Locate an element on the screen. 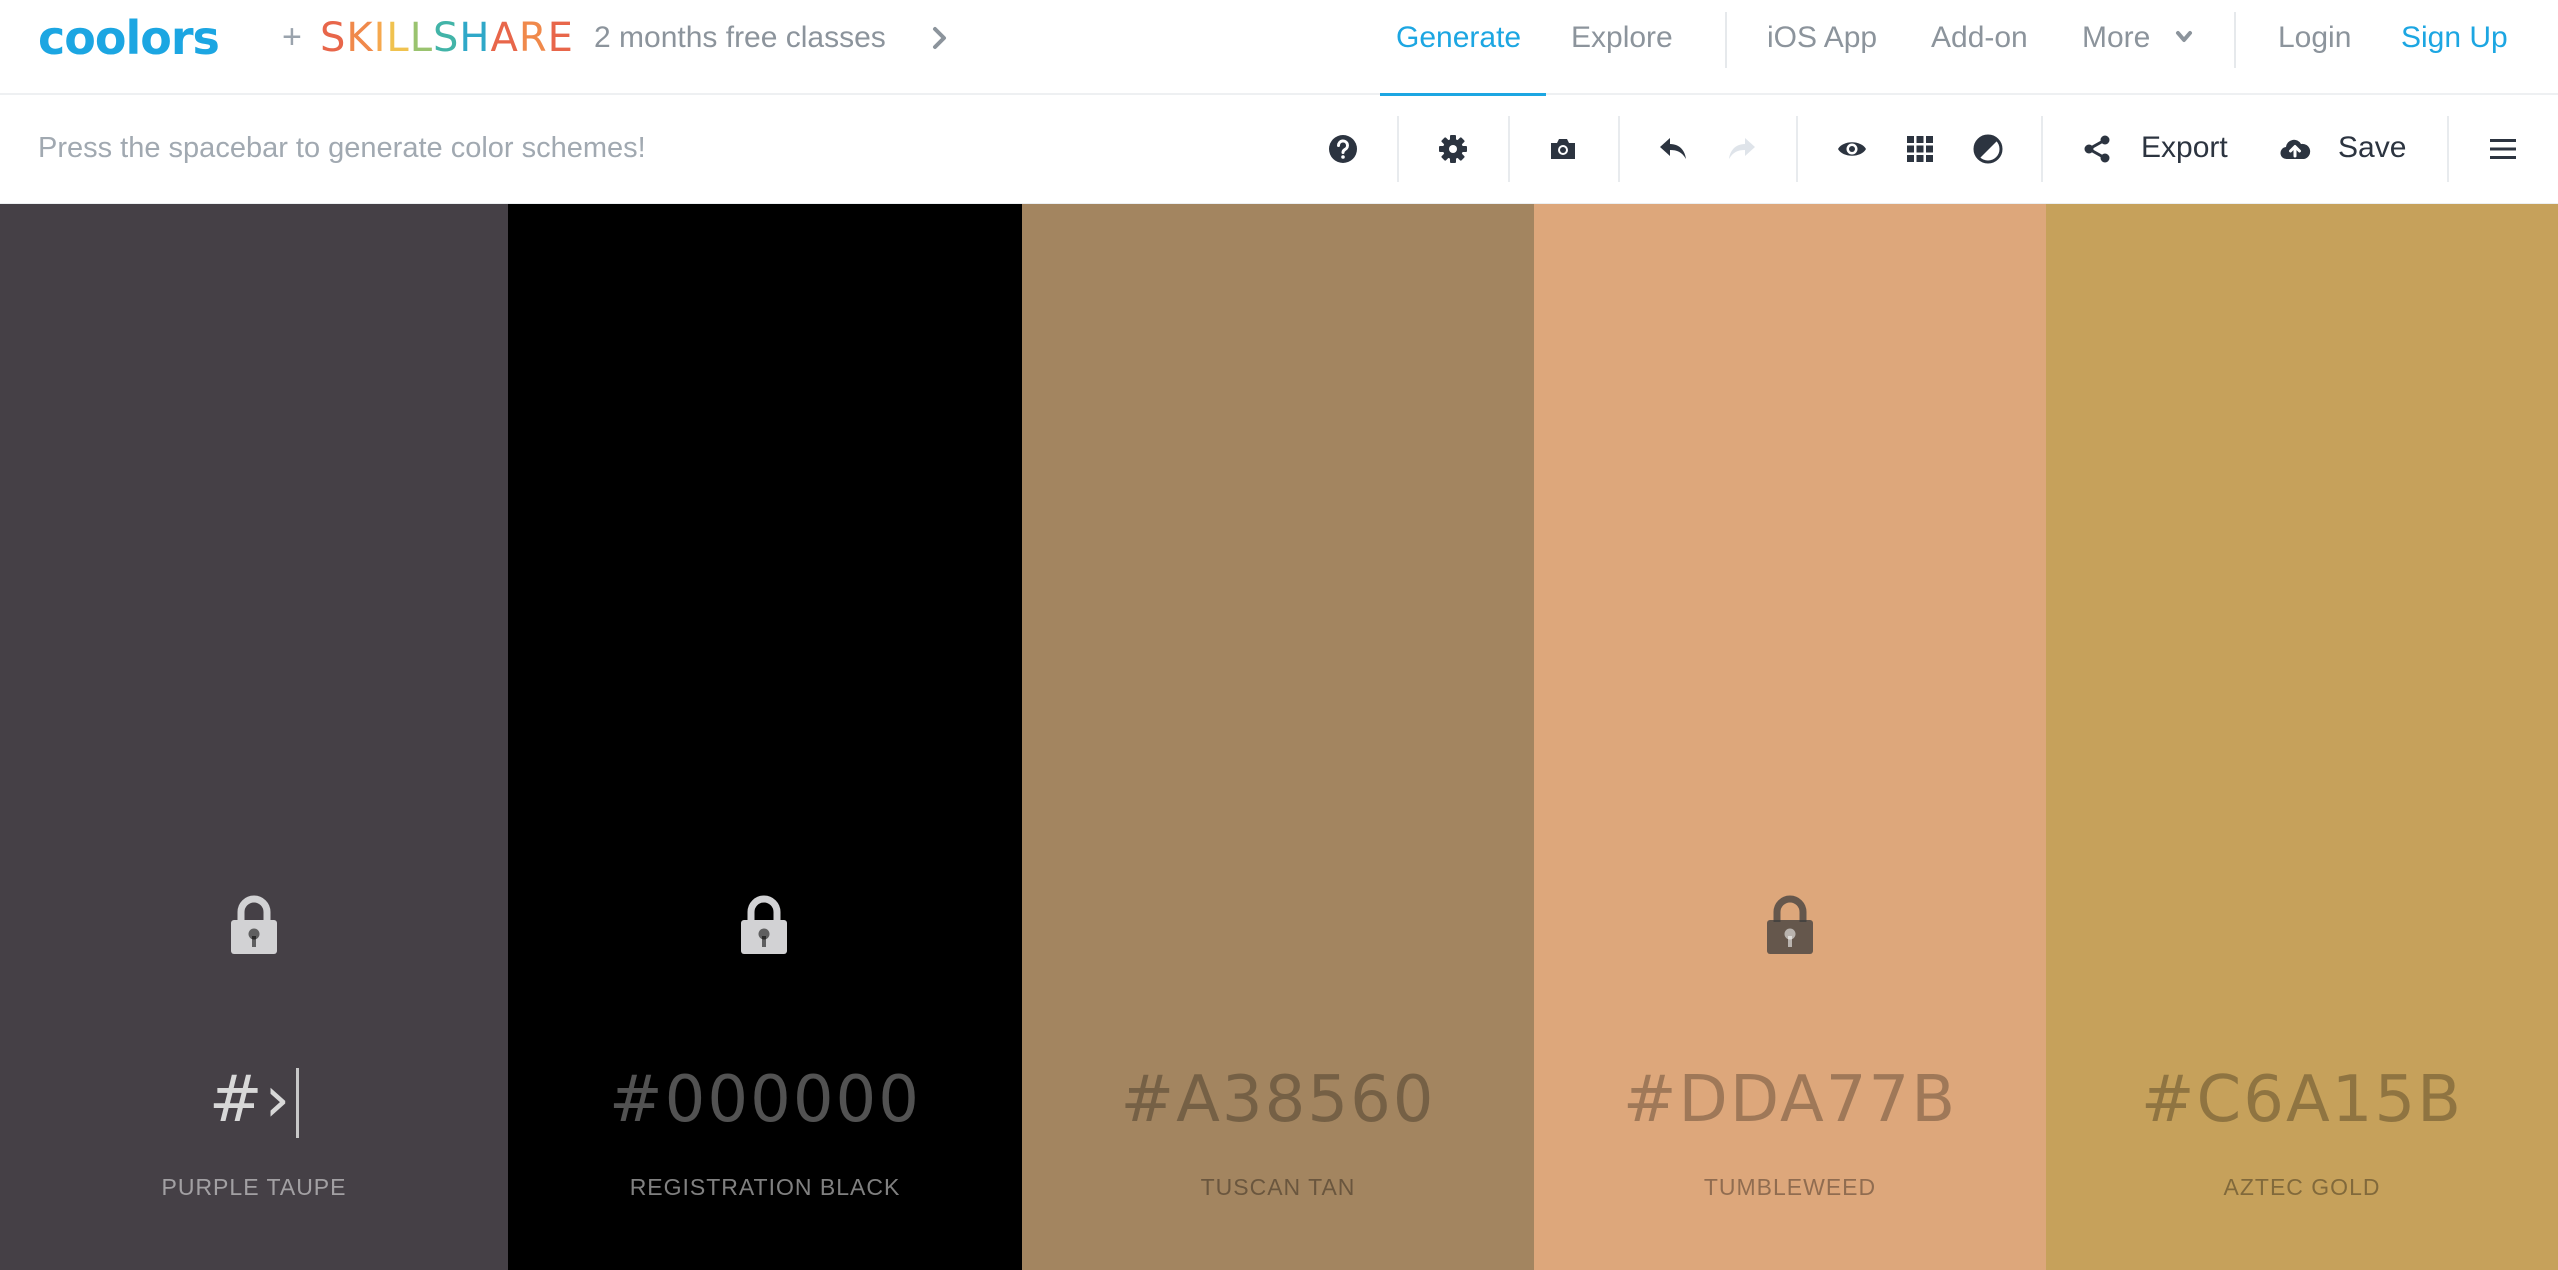 The width and height of the screenshot is (2558, 1270). chevron-right-icon is located at coordinates (939, 38).